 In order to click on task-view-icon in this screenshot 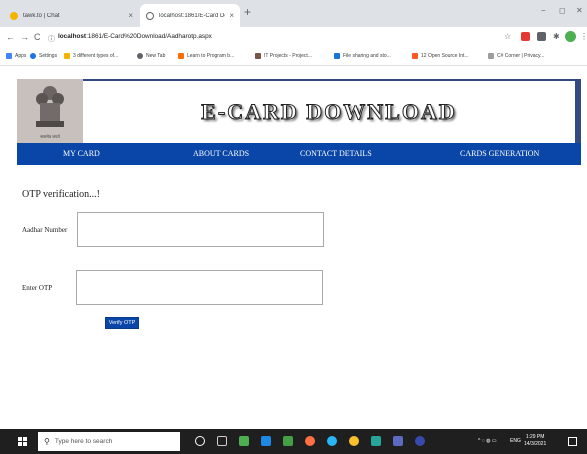, I will do `click(222, 441)`.